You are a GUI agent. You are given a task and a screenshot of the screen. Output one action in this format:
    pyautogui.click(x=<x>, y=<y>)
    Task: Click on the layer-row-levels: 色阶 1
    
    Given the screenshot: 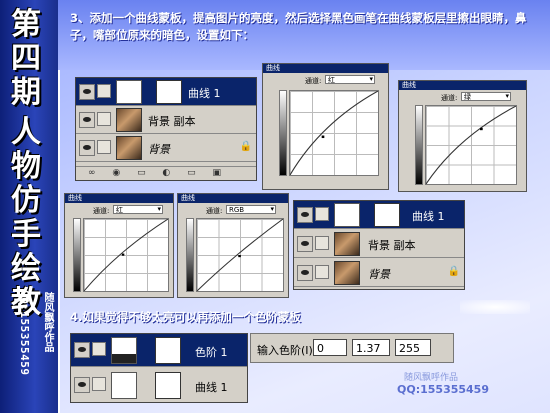 What is the action you would take?
    pyautogui.click(x=159, y=350)
    